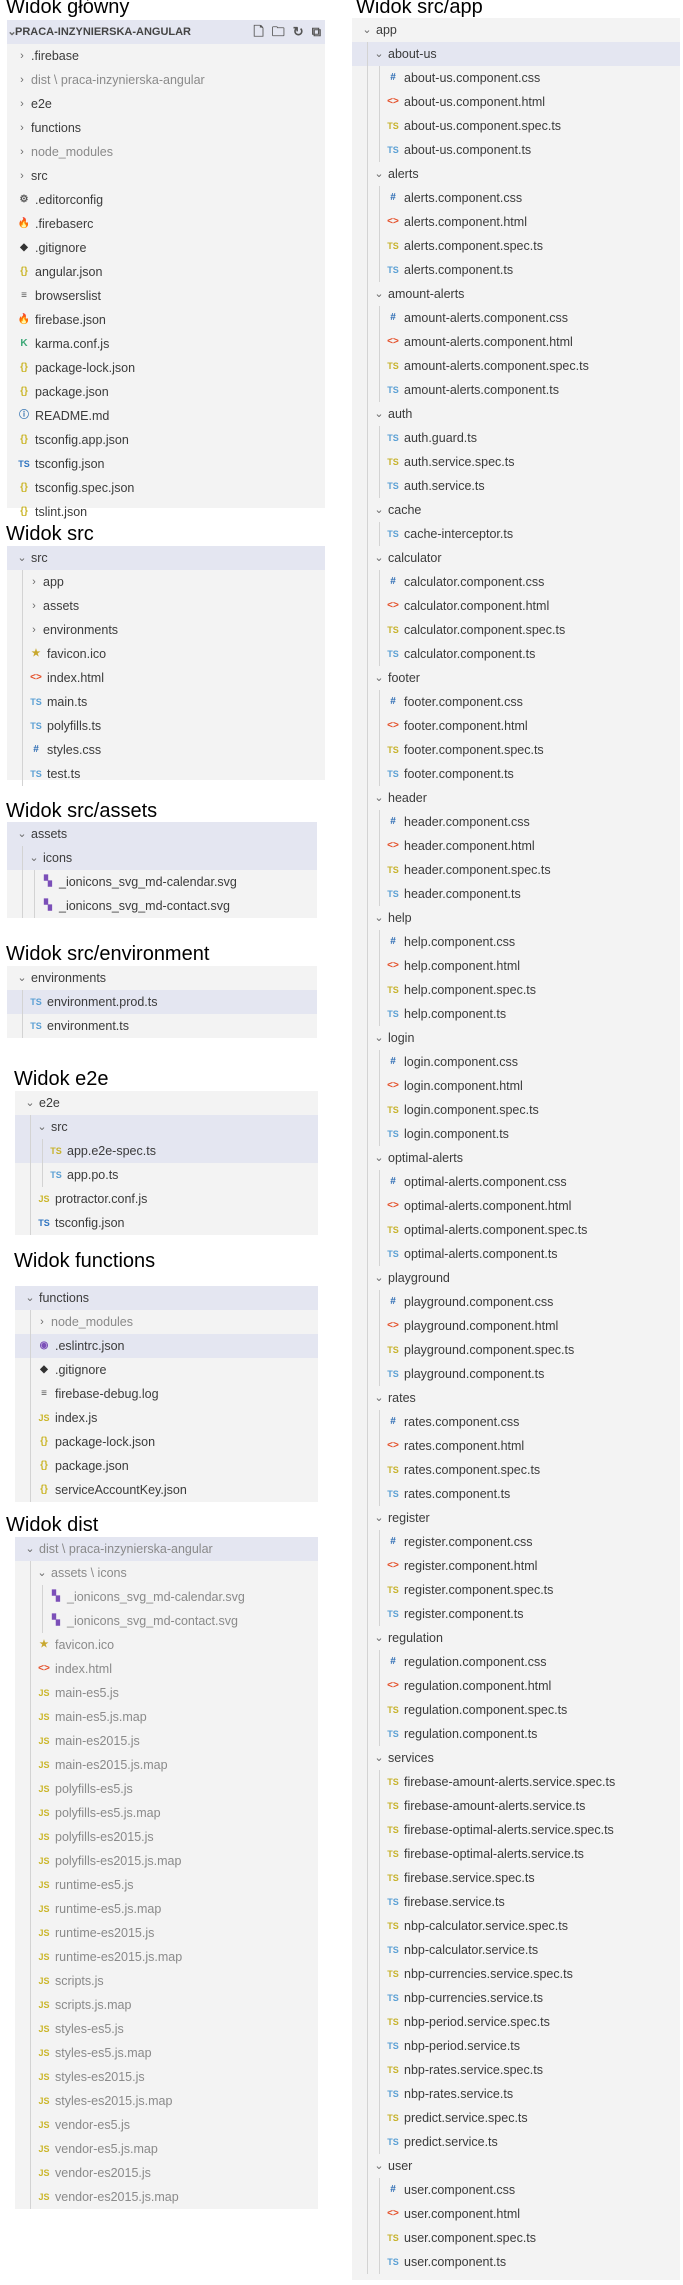 This screenshot has height=2285, width=683. What do you see at coordinates (166, 1199) in the screenshot?
I see `file-item: JS protractor.conf.js` at bounding box center [166, 1199].